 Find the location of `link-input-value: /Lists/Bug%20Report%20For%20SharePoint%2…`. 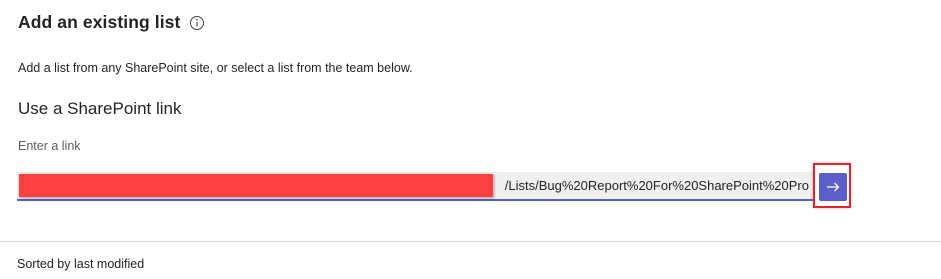

link-input-value: /Lists/Bug%20Report%20For%20SharePoint%2… is located at coordinates (657, 185).